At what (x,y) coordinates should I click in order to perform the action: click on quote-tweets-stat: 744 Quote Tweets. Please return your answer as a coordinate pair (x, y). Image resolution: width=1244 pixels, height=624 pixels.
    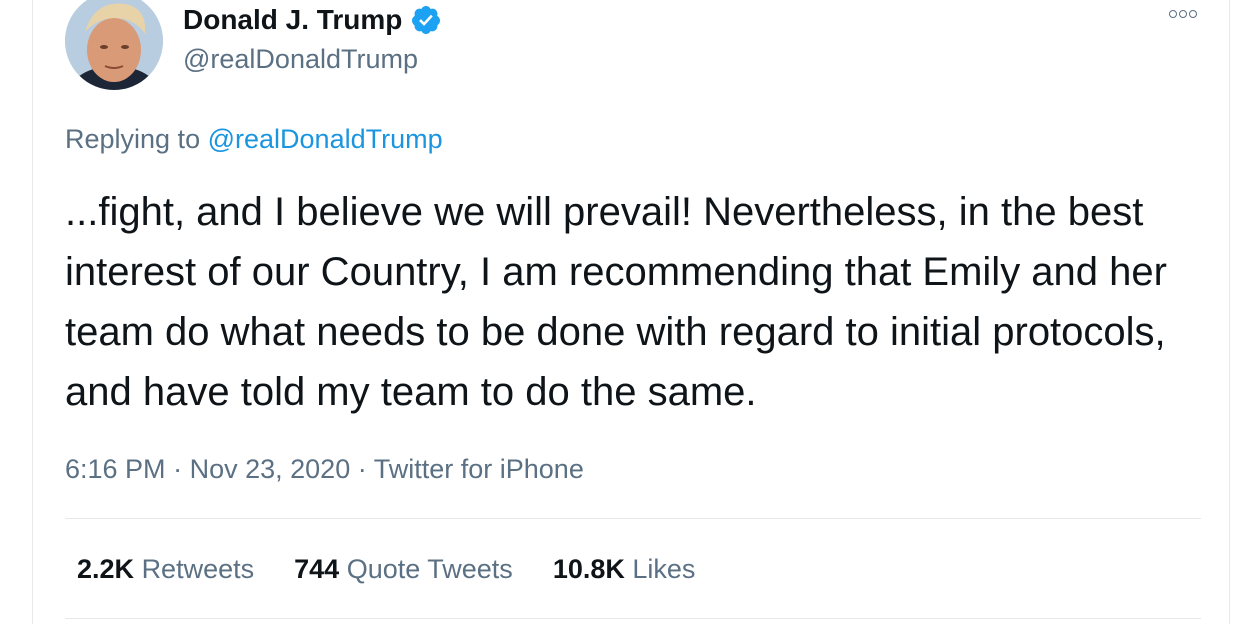
    Looking at the image, I should click on (403, 569).